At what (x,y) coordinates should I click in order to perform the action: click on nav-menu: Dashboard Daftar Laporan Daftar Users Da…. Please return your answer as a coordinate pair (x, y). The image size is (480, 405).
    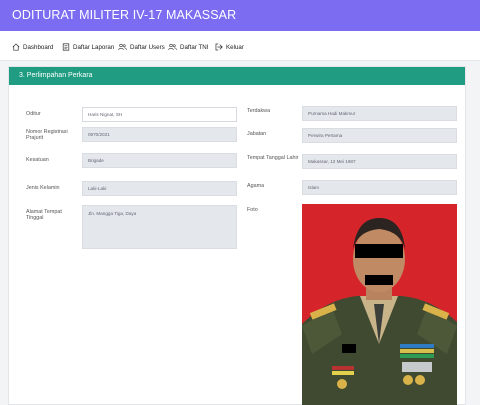
    Looking at the image, I should click on (240, 46).